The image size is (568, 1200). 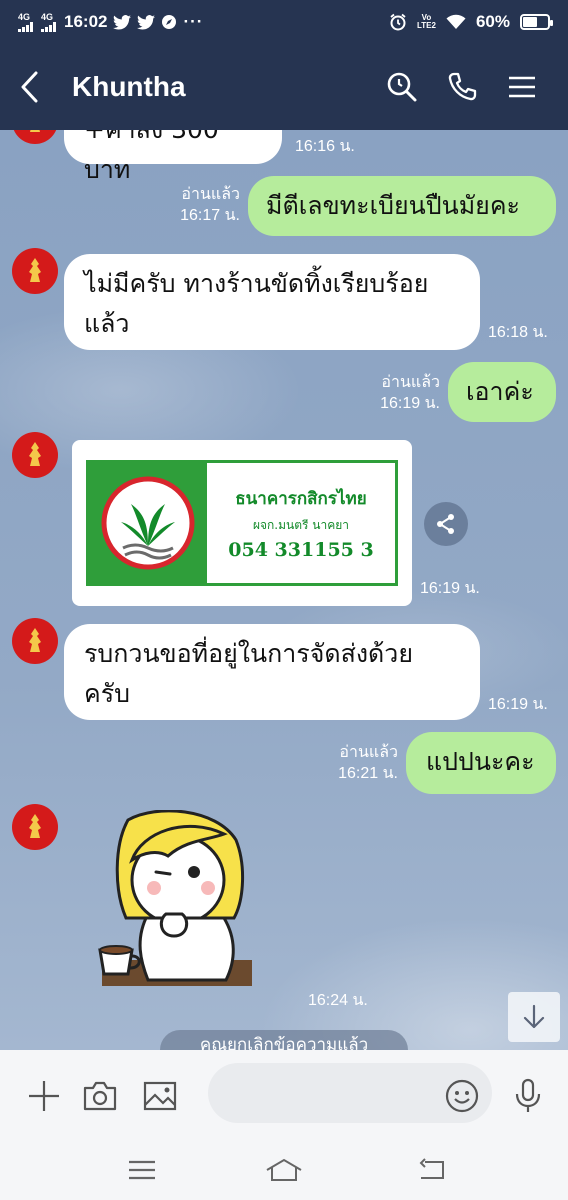 I want to click on message-text-line-2: แล้ว, so click(x=107, y=323).